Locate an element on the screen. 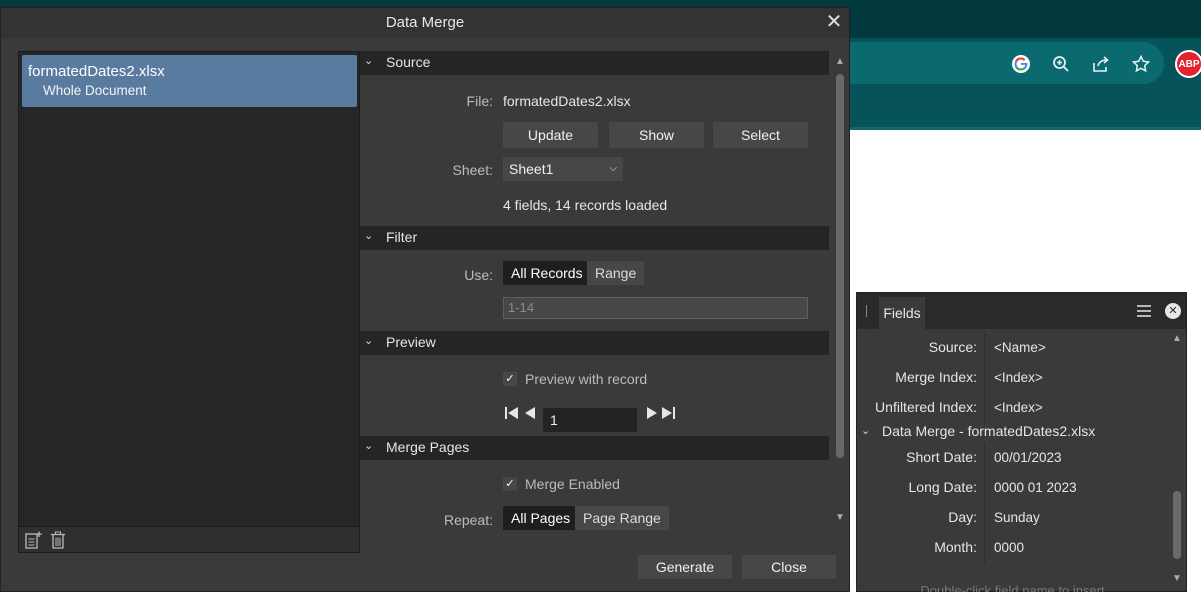 Image resolution: width=1201 pixels, height=592 pixels. bookmark-star-icon is located at coordinates (1141, 64).